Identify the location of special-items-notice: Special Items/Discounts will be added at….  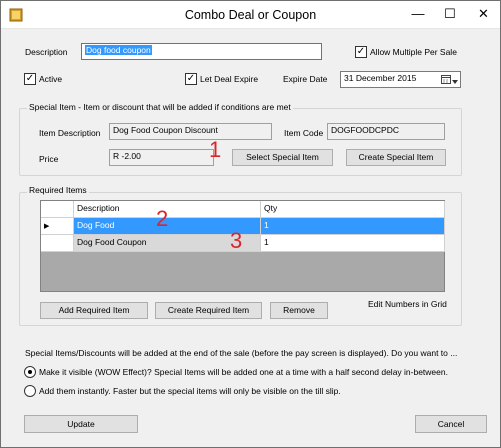
(241, 353).